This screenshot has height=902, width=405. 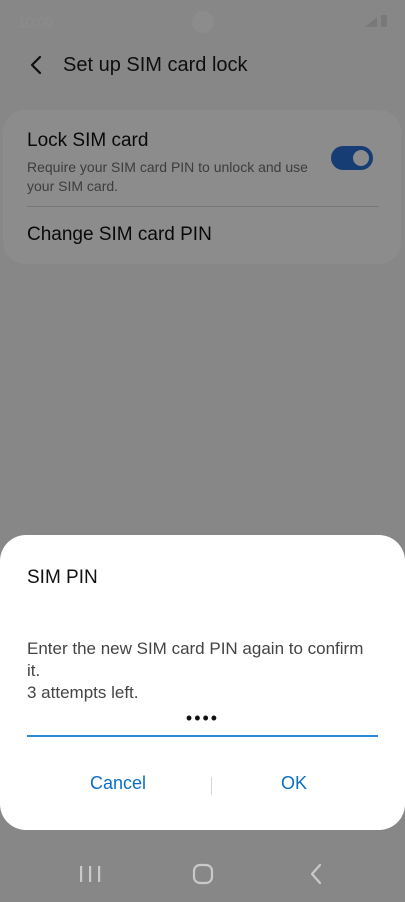 I want to click on recent-apps-icon, so click(x=90, y=874).